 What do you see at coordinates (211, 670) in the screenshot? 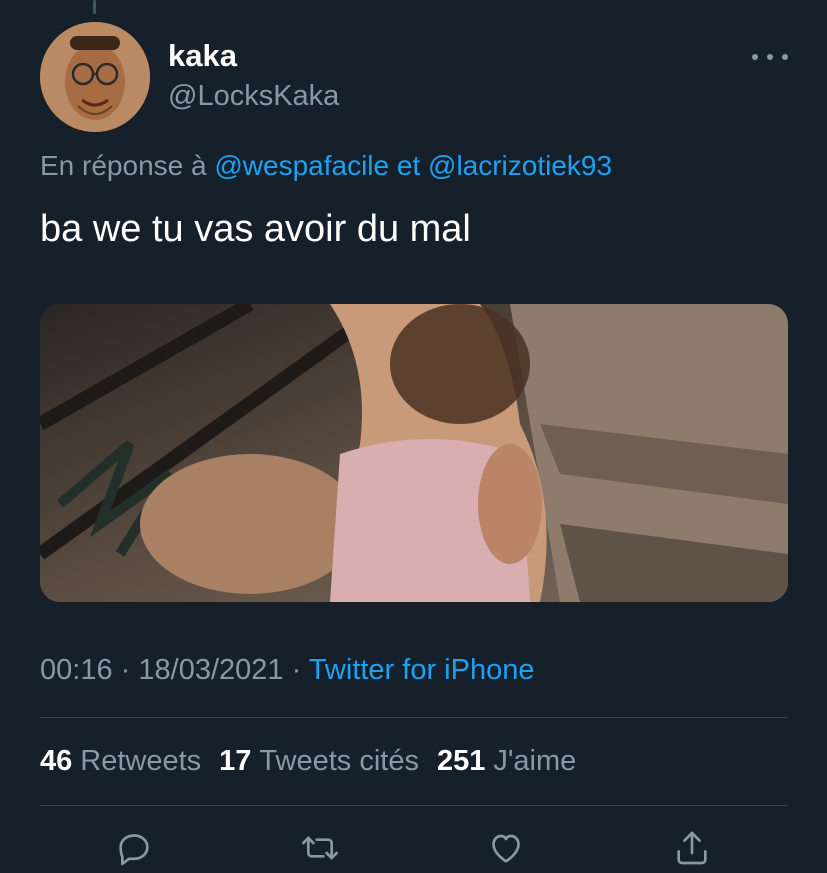
I see `tweet-date: 18/03/2021` at bounding box center [211, 670].